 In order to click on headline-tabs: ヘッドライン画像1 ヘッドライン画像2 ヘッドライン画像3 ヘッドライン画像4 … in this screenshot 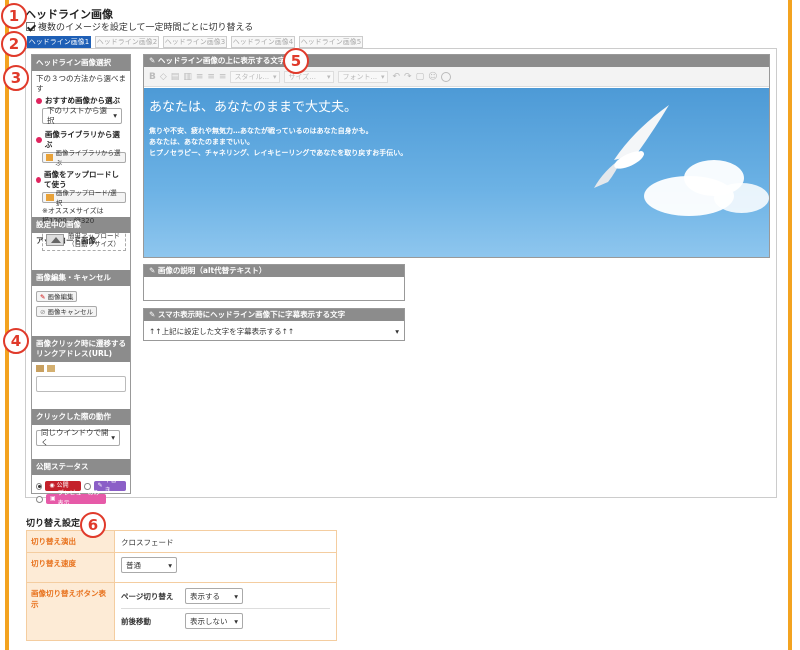, I will do `click(195, 42)`.